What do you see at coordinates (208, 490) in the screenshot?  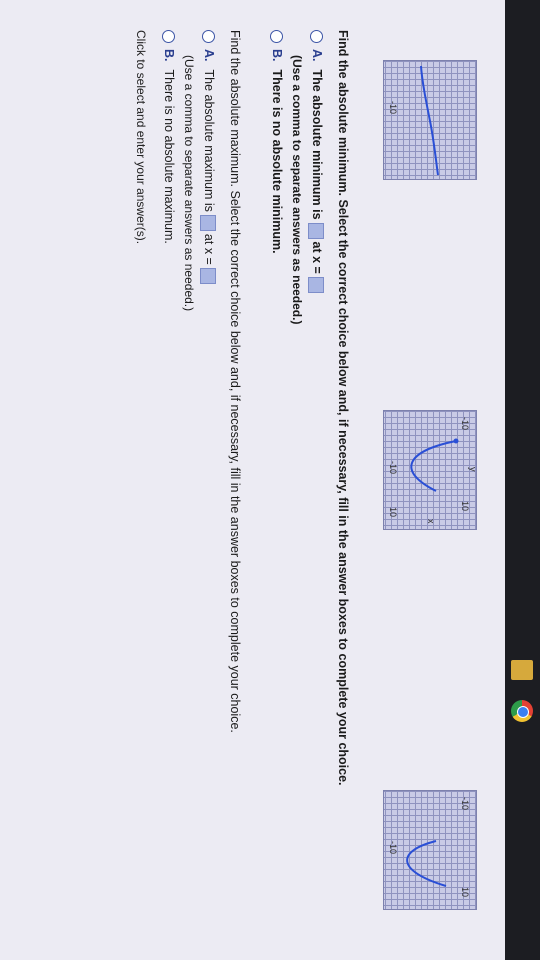 I see `max-option-a: A. The absolute maximum is at x =` at bounding box center [208, 490].